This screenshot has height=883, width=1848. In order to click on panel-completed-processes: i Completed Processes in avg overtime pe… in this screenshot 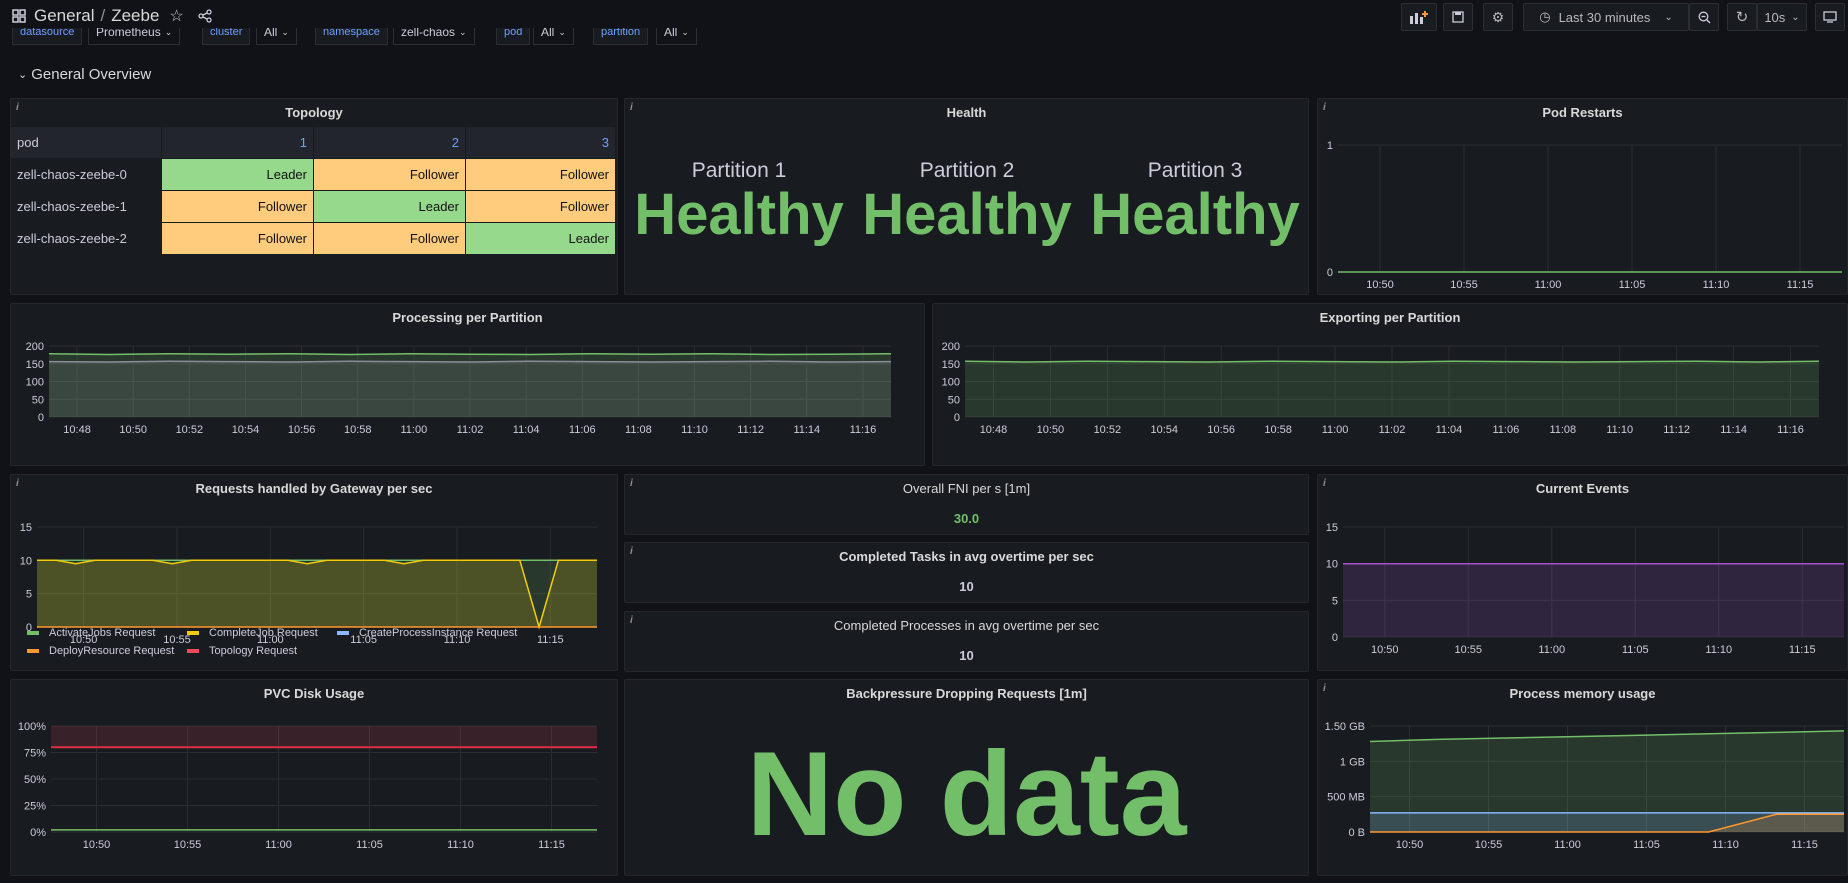, I will do `click(966, 641)`.